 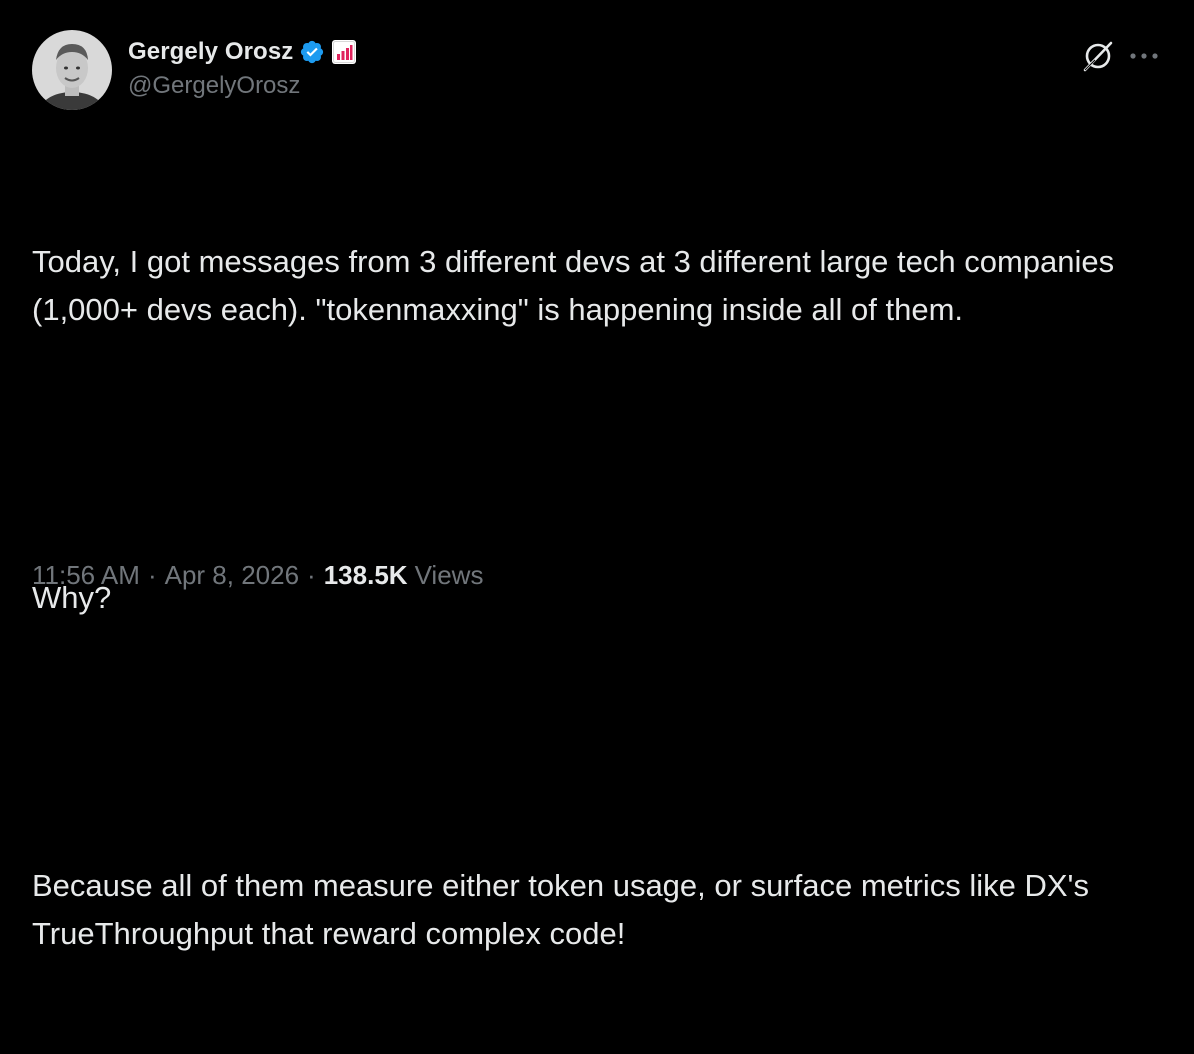 What do you see at coordinates (1098, 56) in the screenshot?
I see `grok-icon` at bounding box center [1098, 56].